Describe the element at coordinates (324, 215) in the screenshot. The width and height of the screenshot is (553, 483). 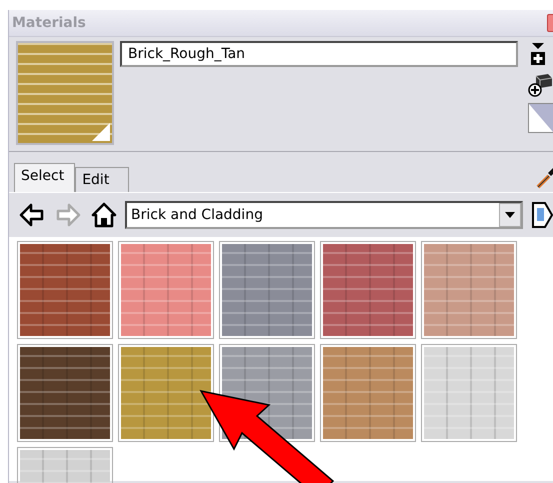
I see `library-dropdown: Brick and Cladding` at that location.